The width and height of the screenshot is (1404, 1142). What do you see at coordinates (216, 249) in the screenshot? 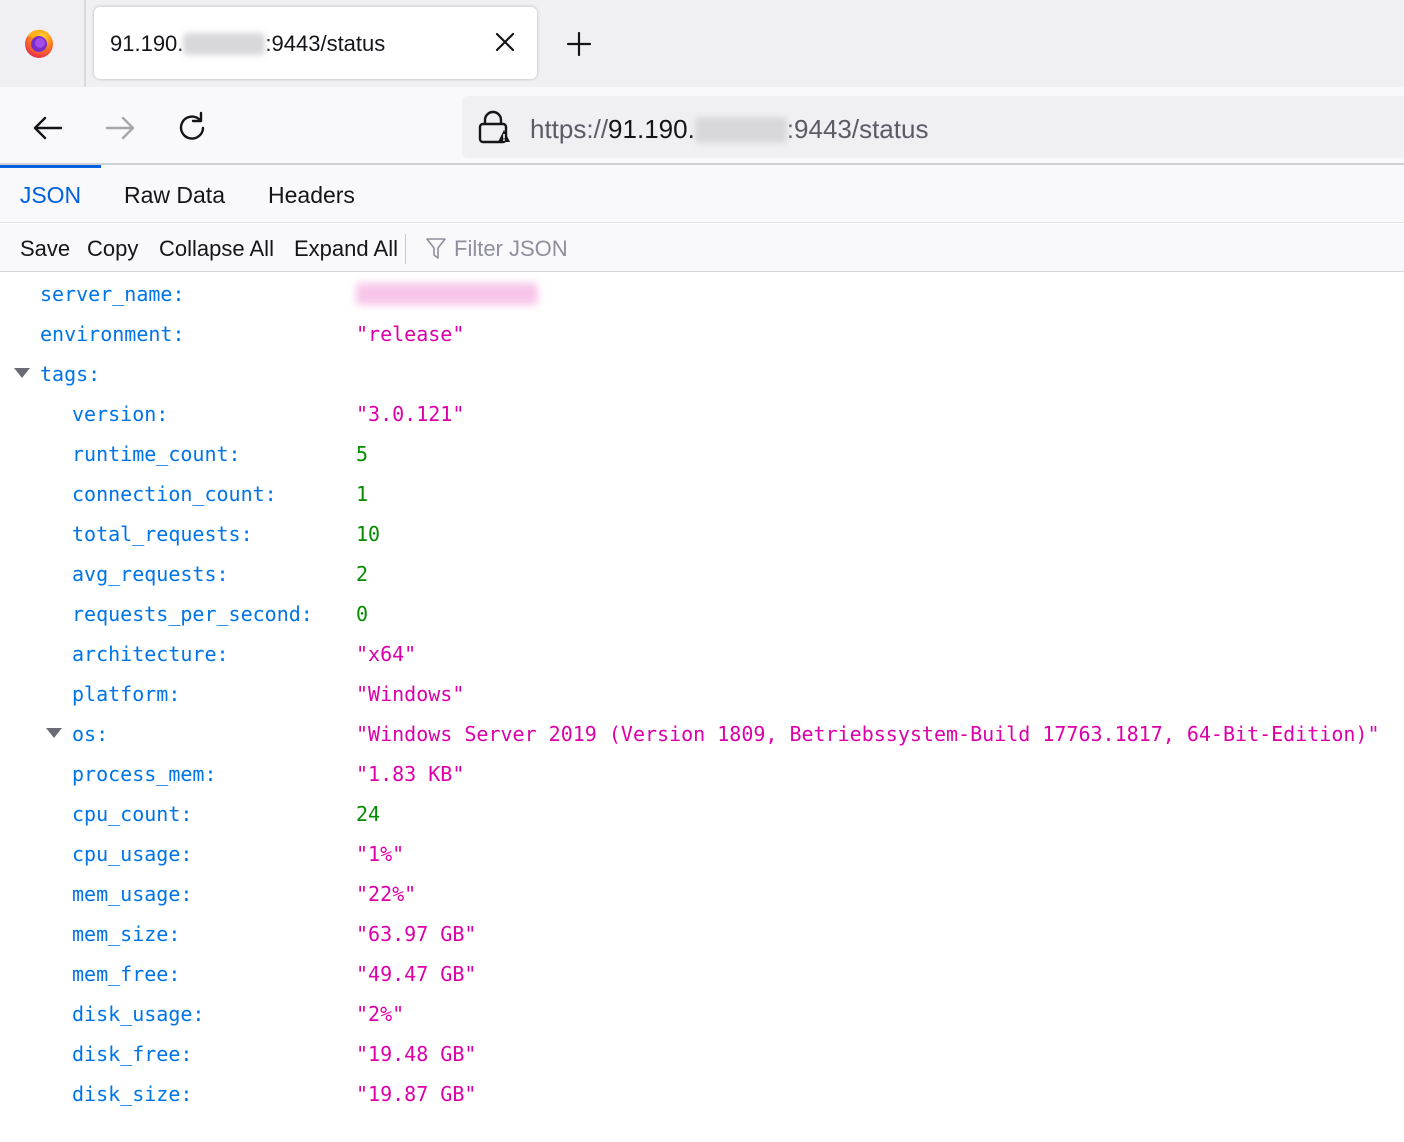
I see `collapse-all-button: Collapse All` at bounding box center [216, 249].